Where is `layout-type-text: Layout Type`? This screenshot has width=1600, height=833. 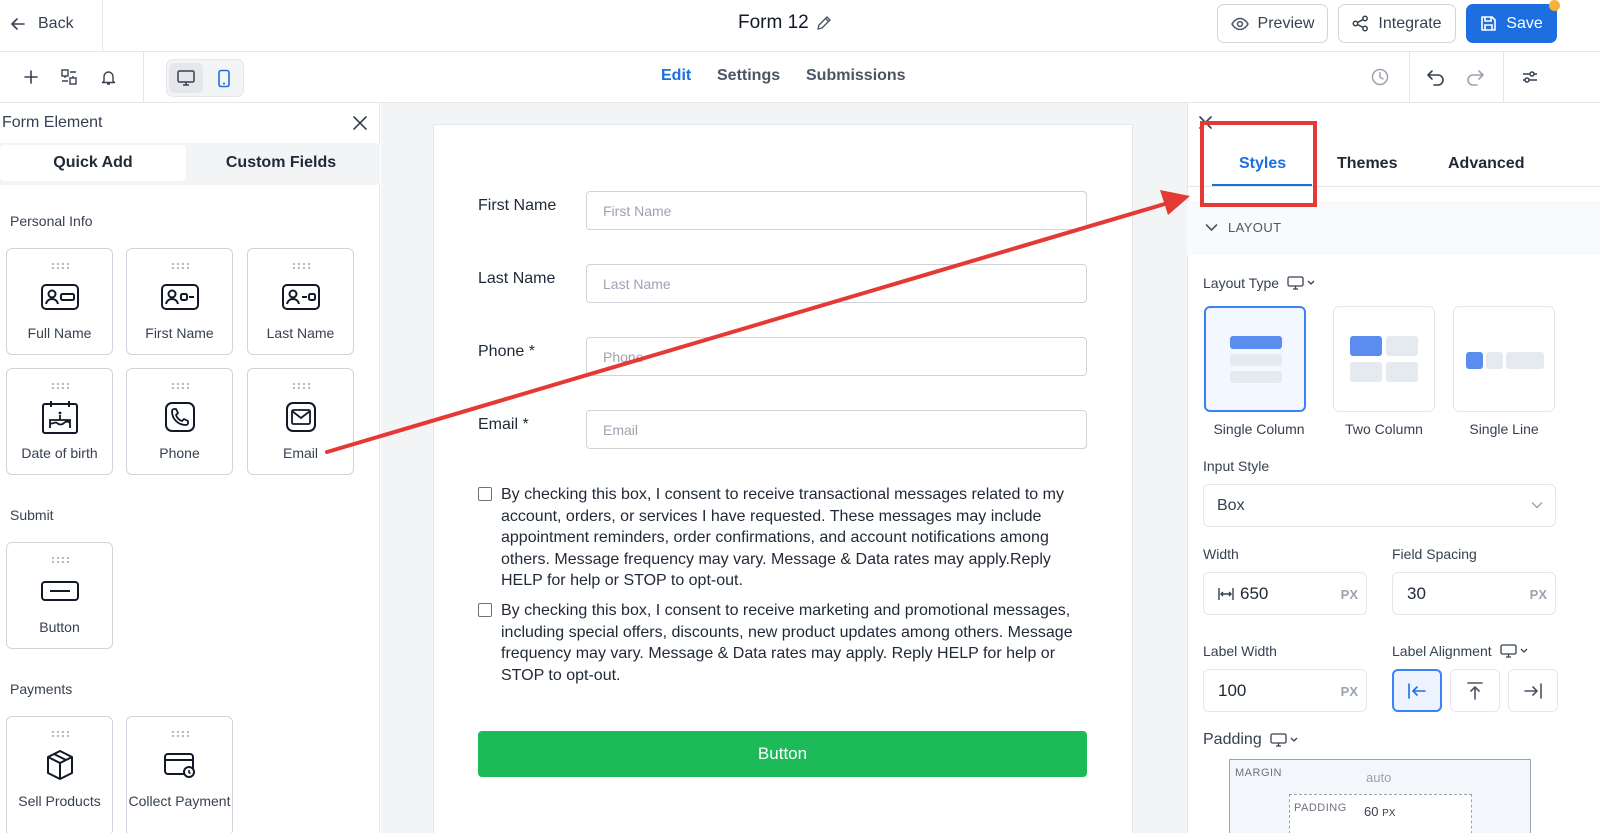
layout-type-text: Layout Type is located at coordinates (1241, 283).